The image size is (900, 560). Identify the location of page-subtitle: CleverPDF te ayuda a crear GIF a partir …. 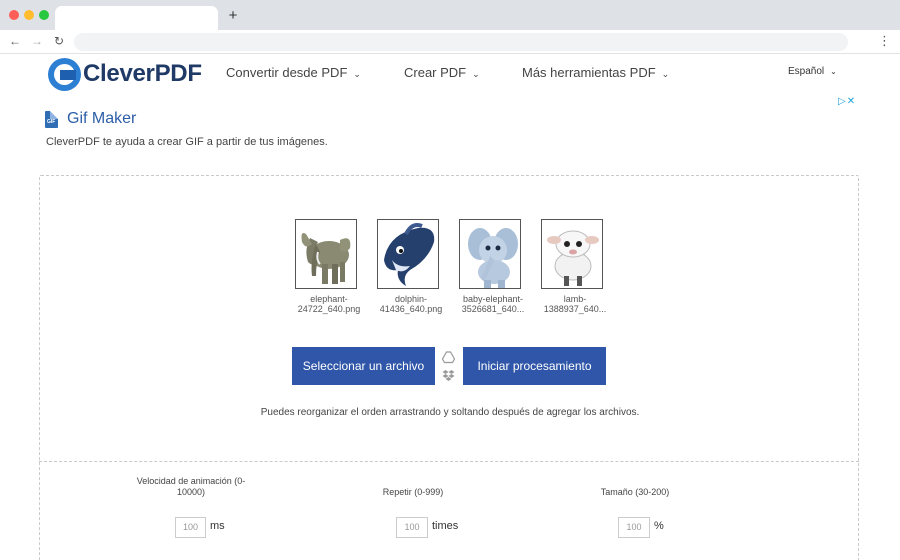
(187, 142).